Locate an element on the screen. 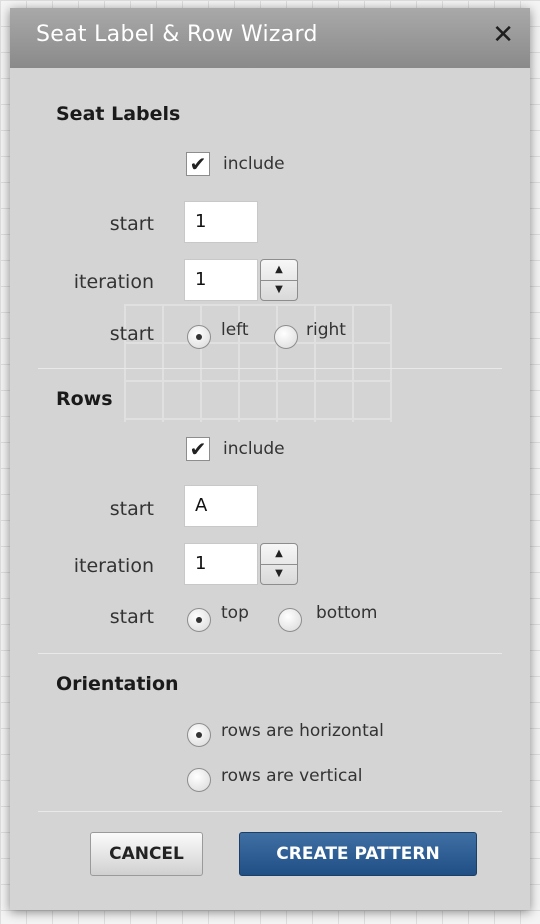 The width and height of the screenshot is (540, 924). seat-labels-start-input: 1 is located at coordinates (221, 222).